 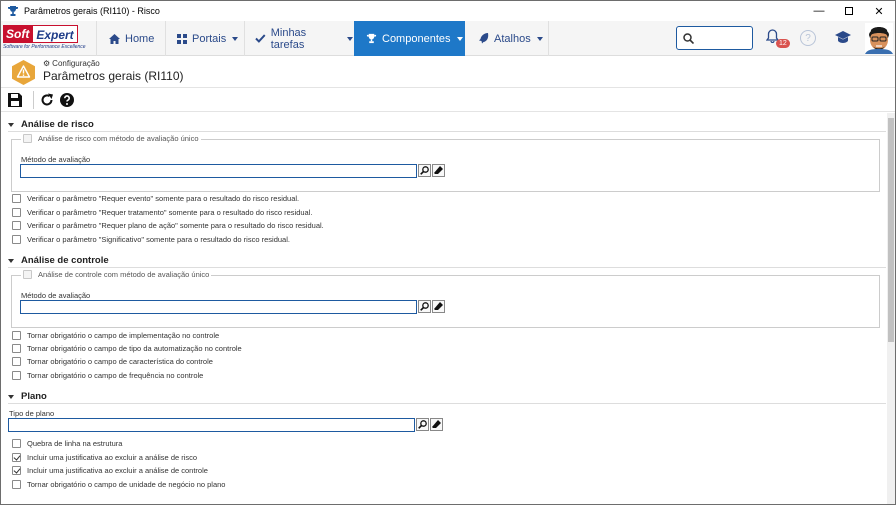 What do you see at coordinates (819, 11) in the screenshot?
I see `minimize-icon: —` at bounding box center [819, 11].